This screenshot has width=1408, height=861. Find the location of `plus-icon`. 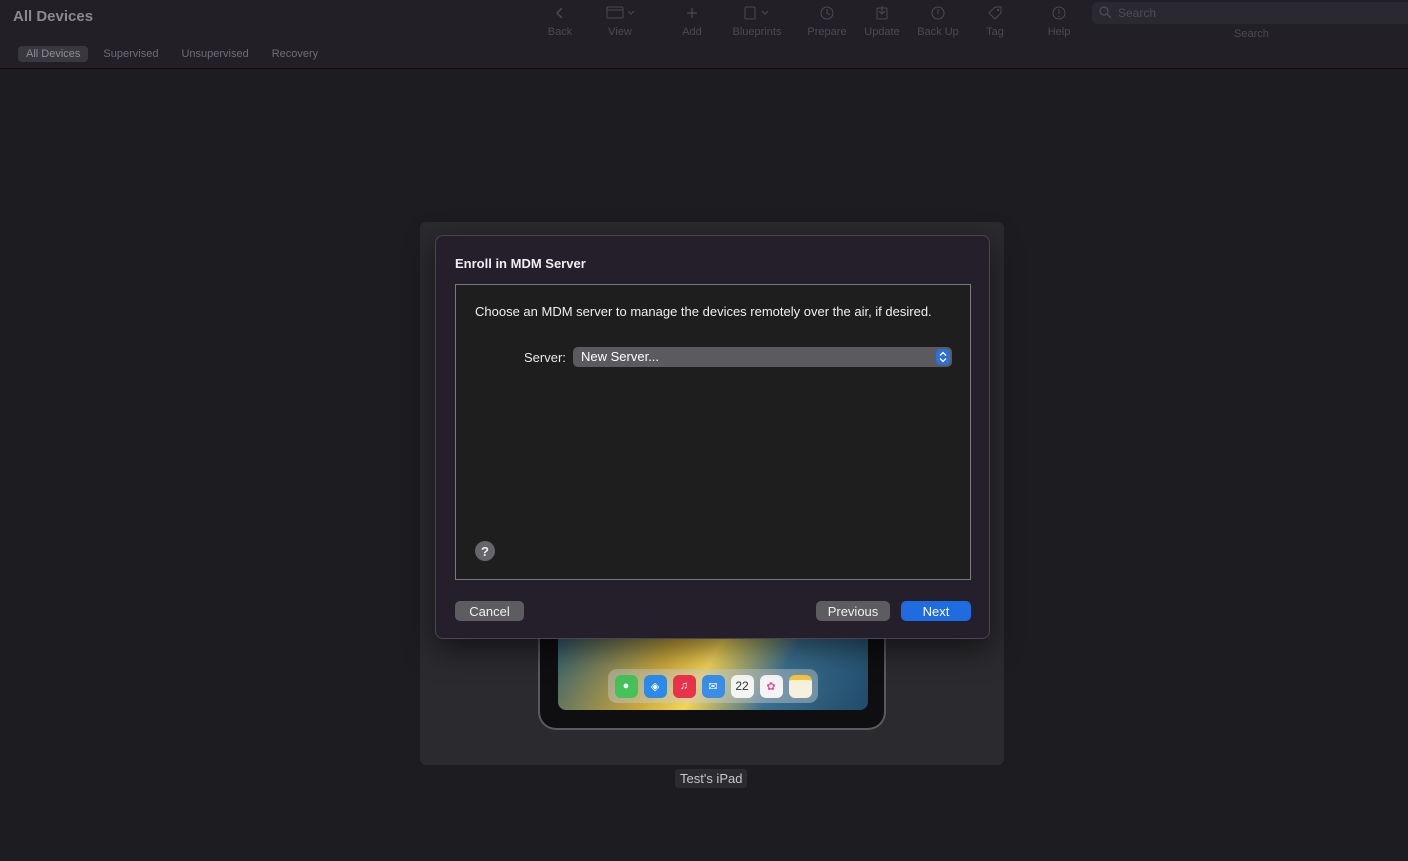

plus-icon is located at coordinates (692, 13).